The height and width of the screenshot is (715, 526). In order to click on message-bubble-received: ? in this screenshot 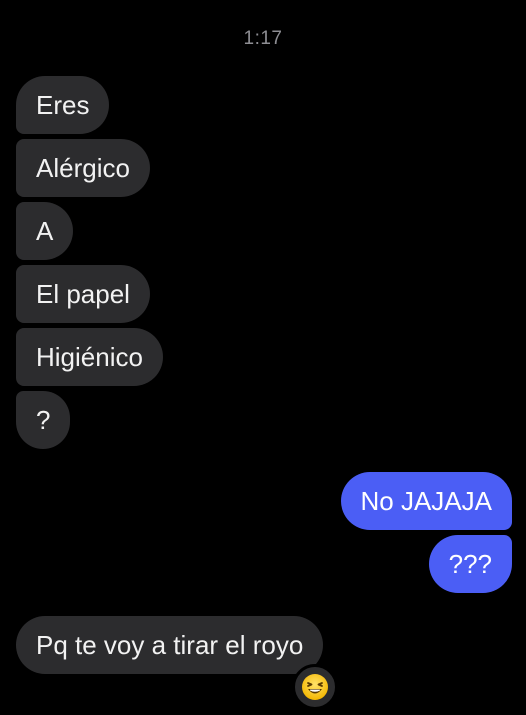, I will do `click(43, 420)`.